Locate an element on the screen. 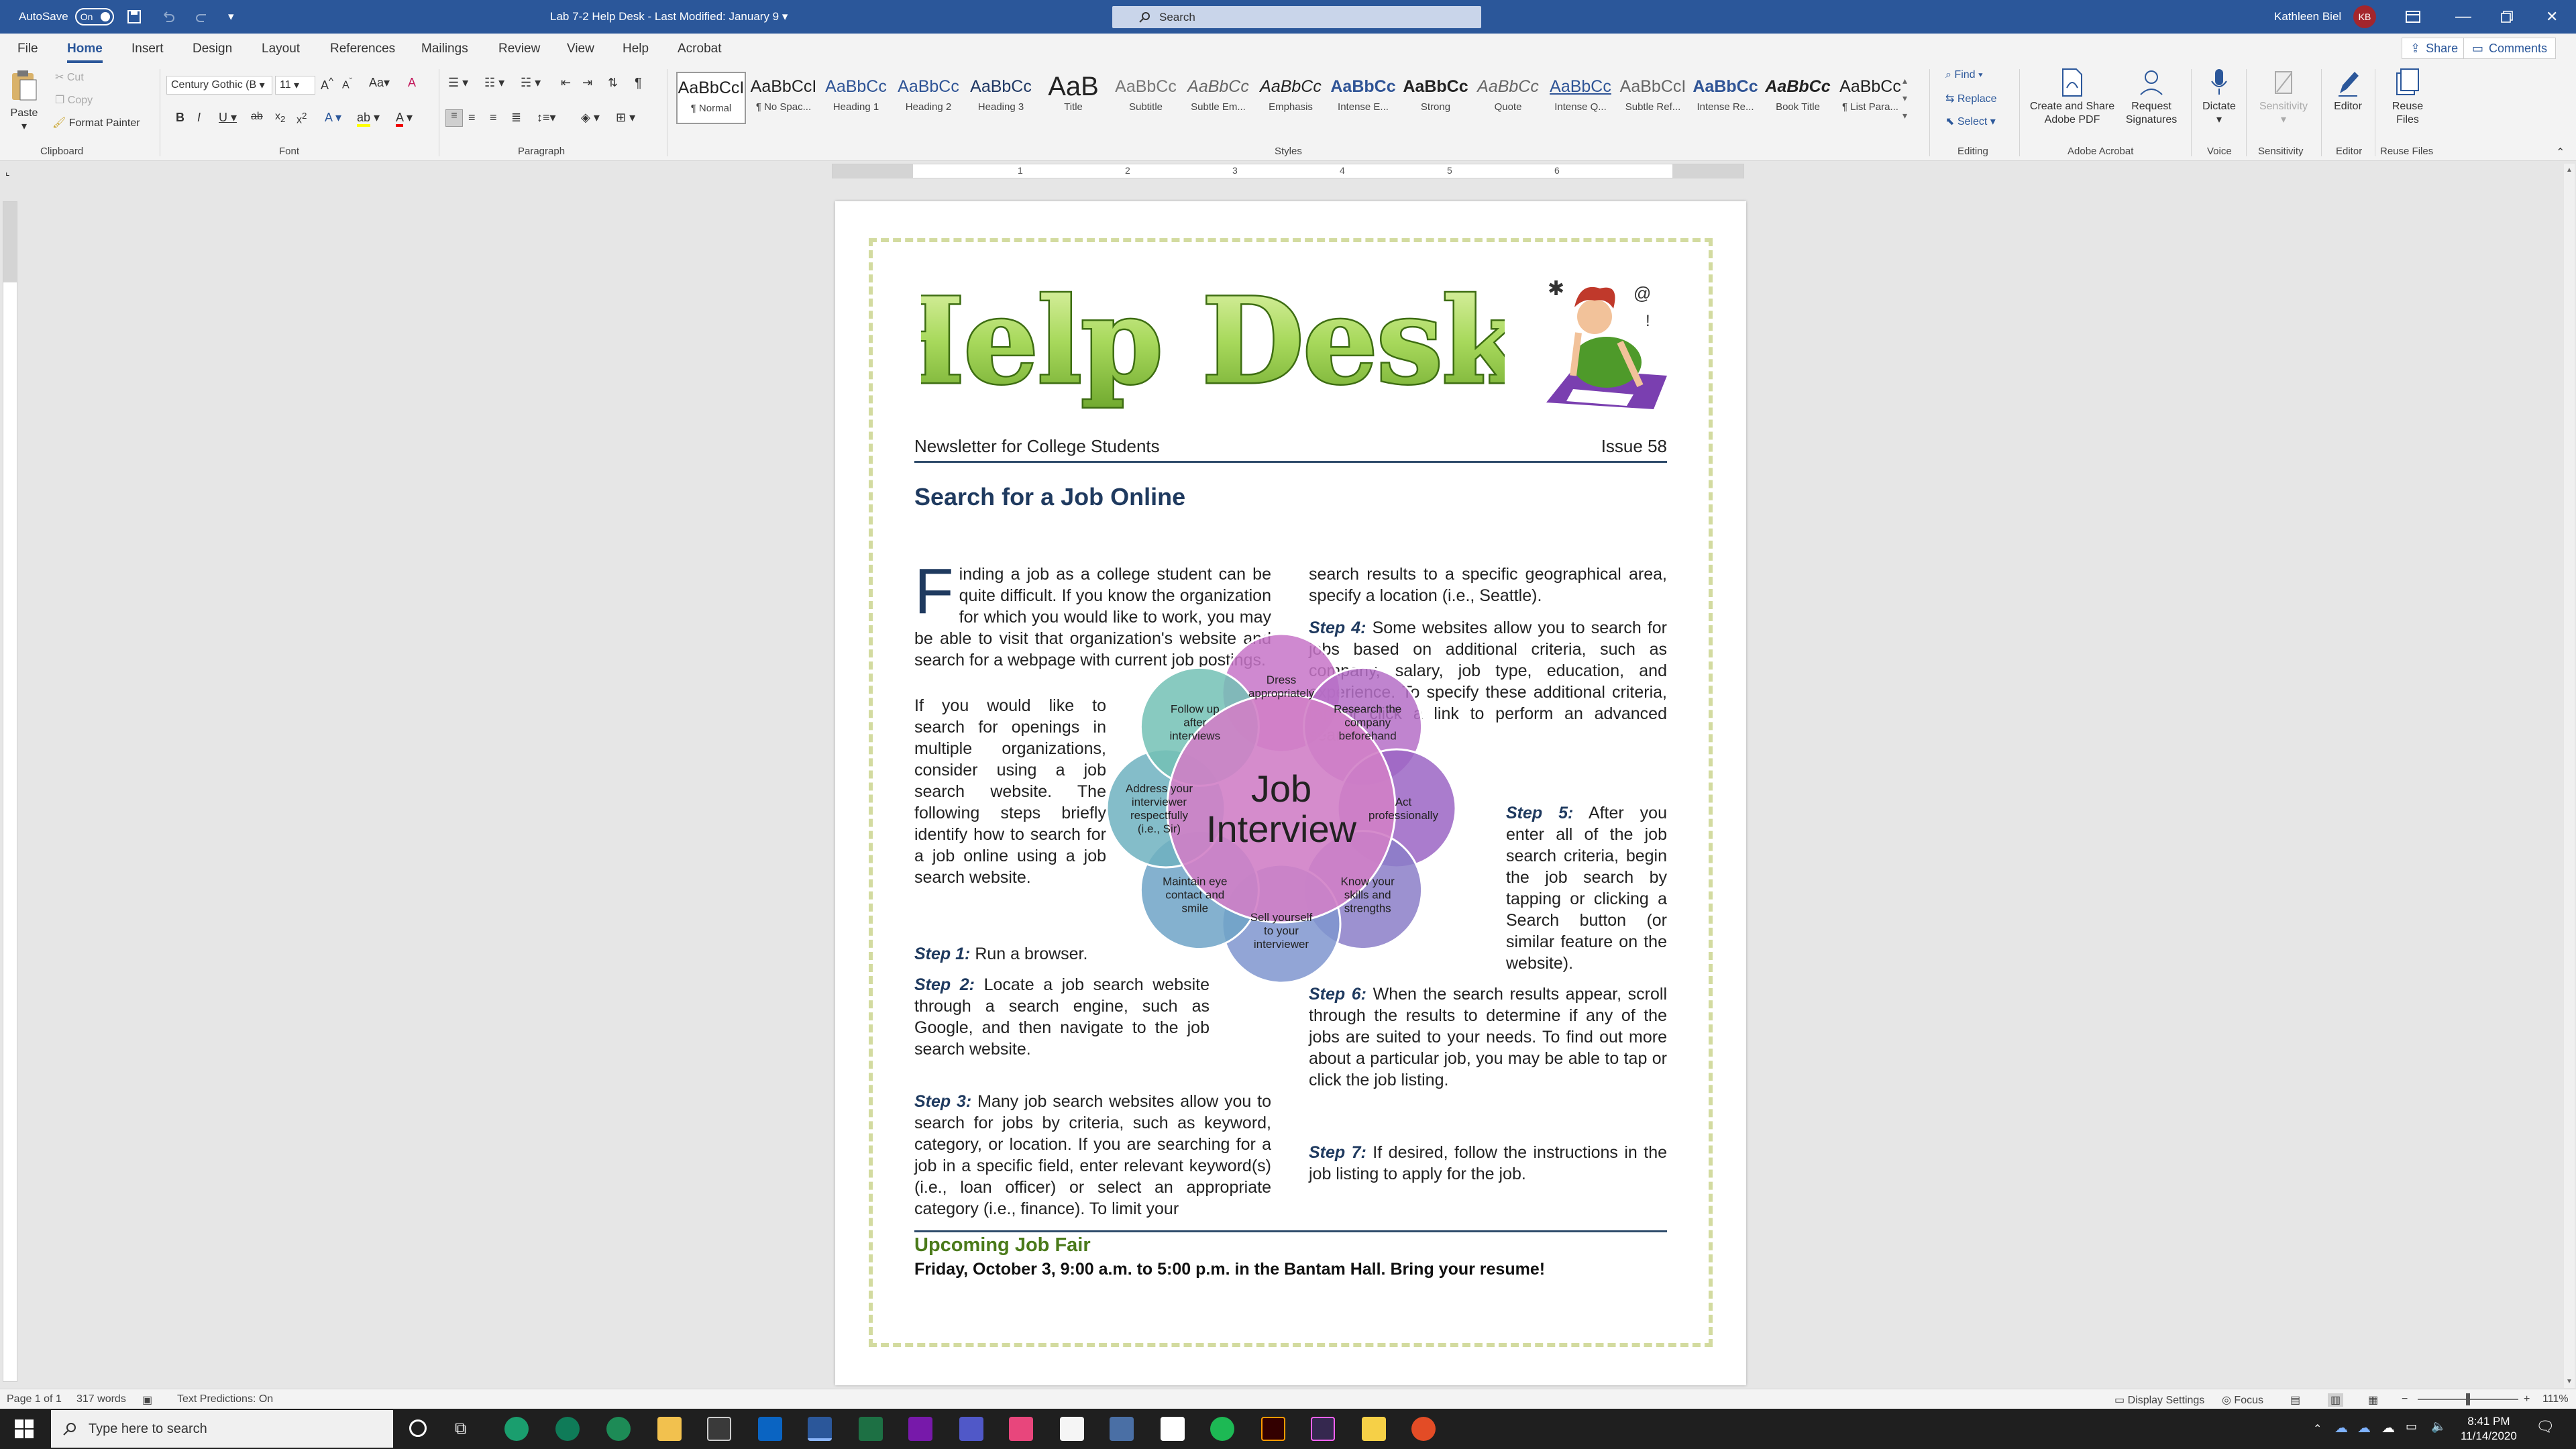 The width and height of the screenshot is (2576, 1449). zoom-slider-thumb is located at coordinates (2468, 1399).